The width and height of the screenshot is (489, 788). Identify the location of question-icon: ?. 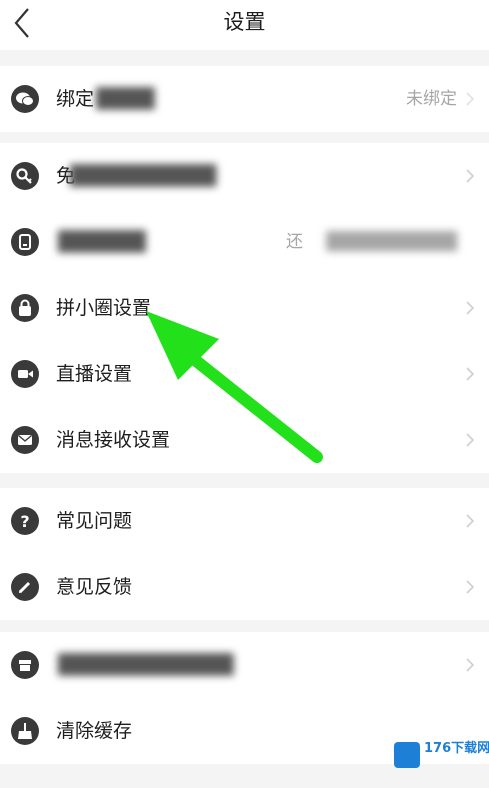
(25, 521).